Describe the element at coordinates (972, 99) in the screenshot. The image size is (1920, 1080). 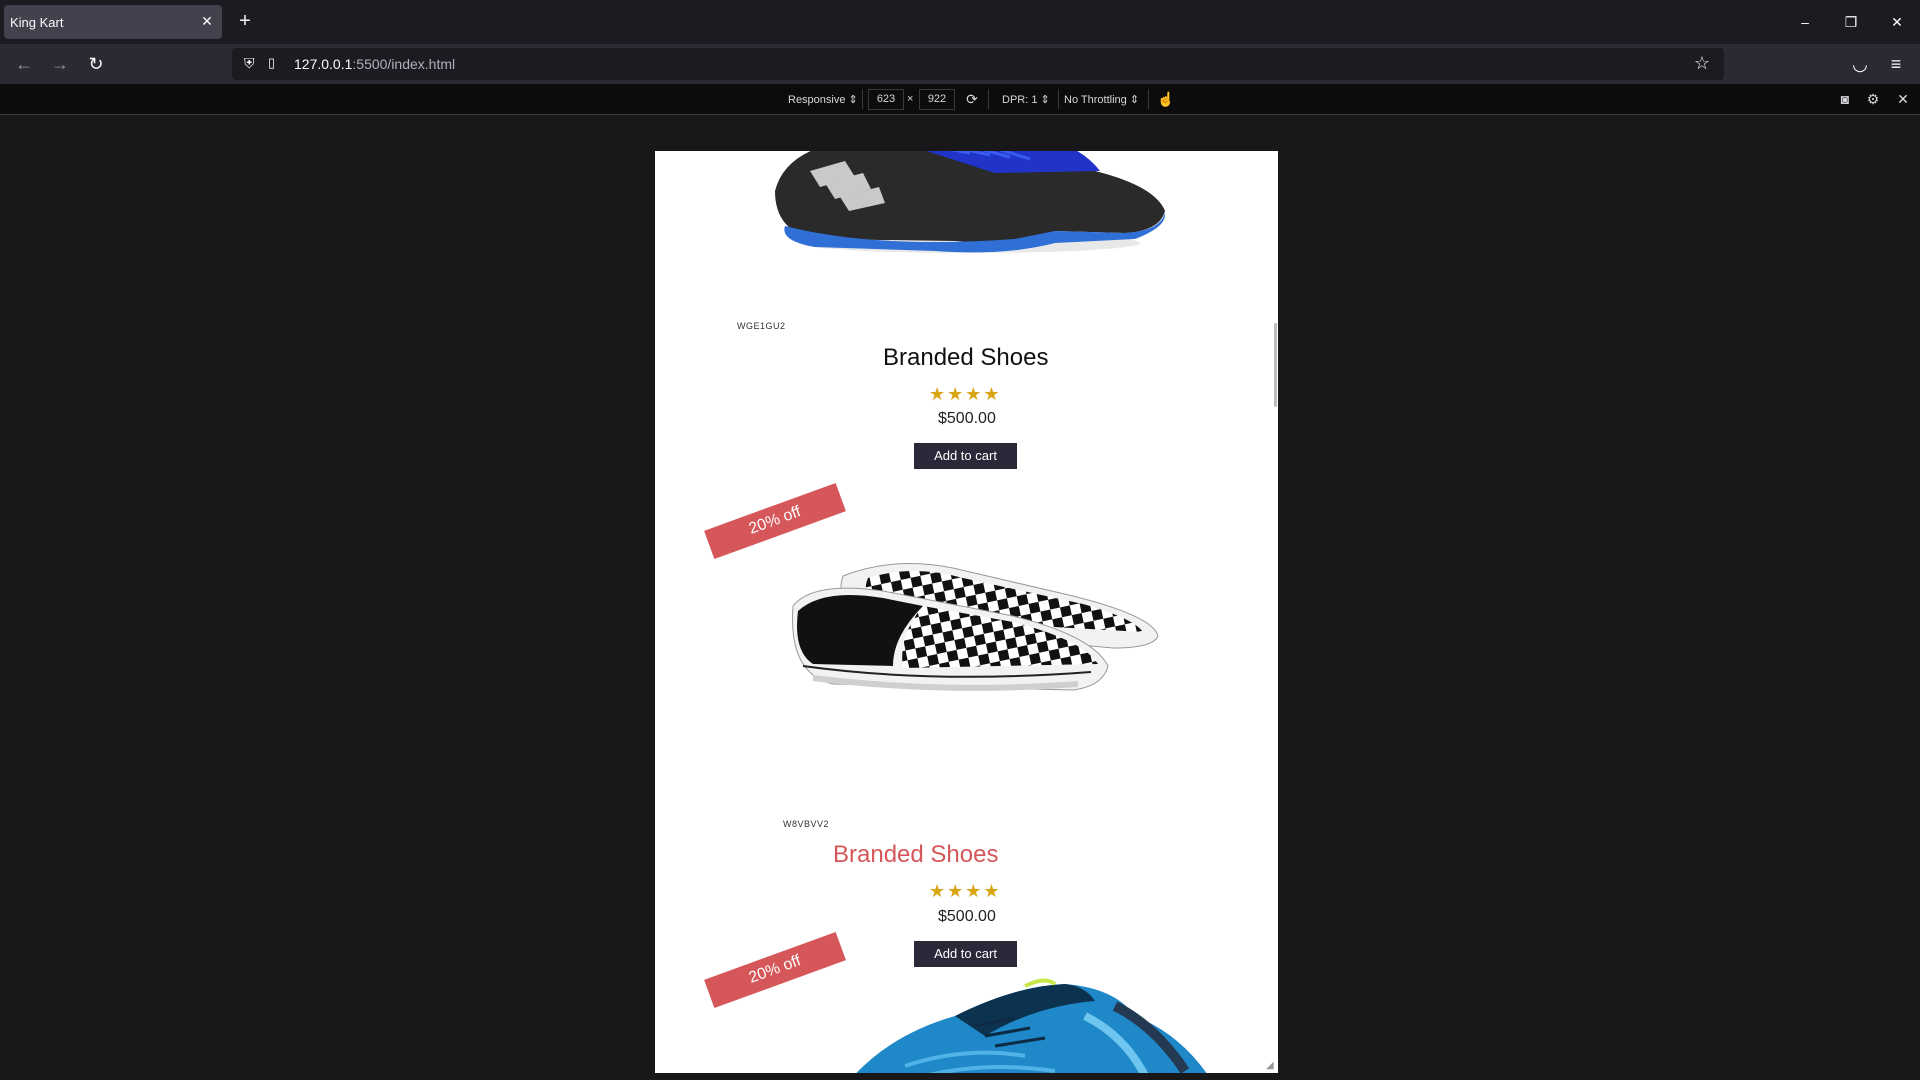
I see `rotate-viewport-icon: ⟳` at that location.